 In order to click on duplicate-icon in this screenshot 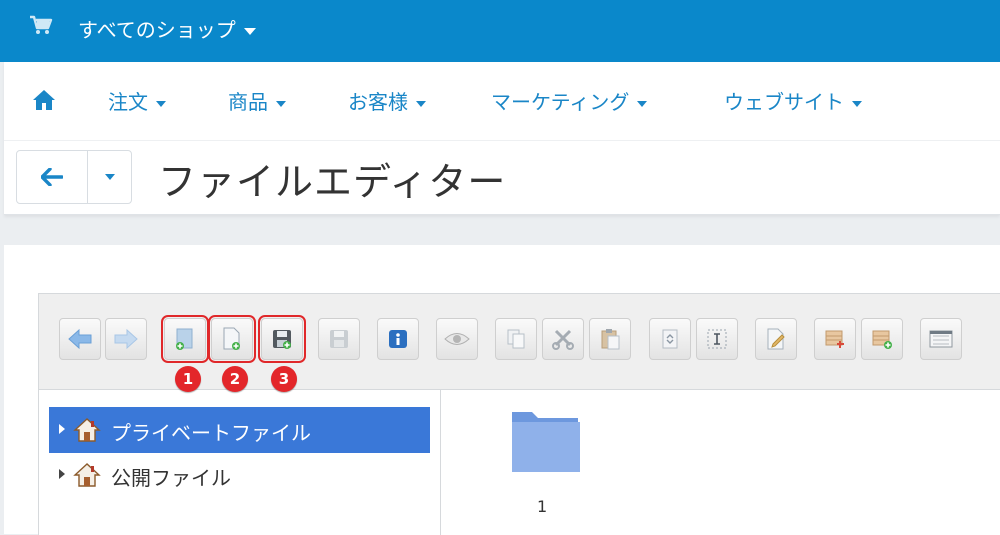, I will do `click(670, 339)`.